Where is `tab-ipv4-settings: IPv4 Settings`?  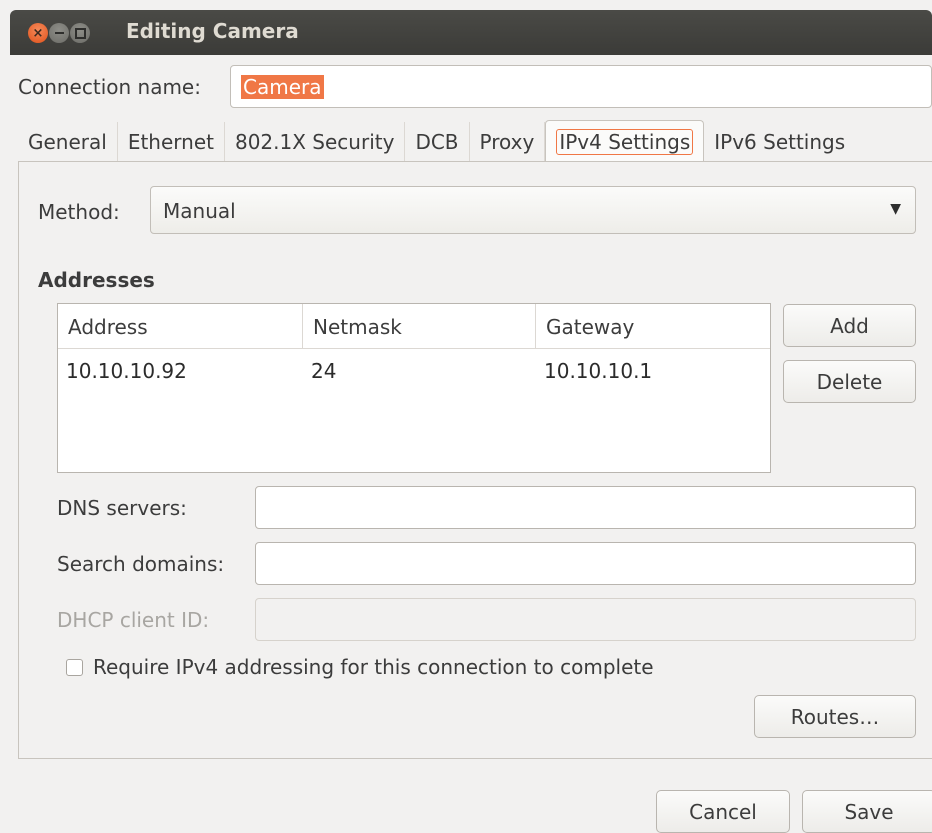
tab-ipv4-settings: IPv4 Settings is located at coordinates (625, 142).